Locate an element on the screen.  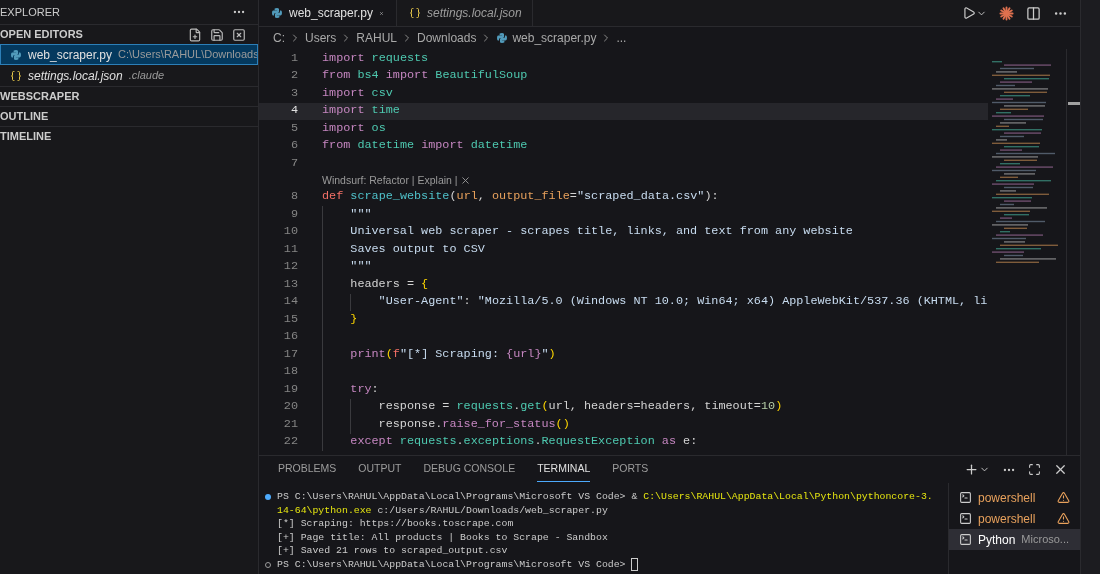
code-line: def scrape_website(url, output_file="scraped_data.csv"): is located at coordinates (520, 197).